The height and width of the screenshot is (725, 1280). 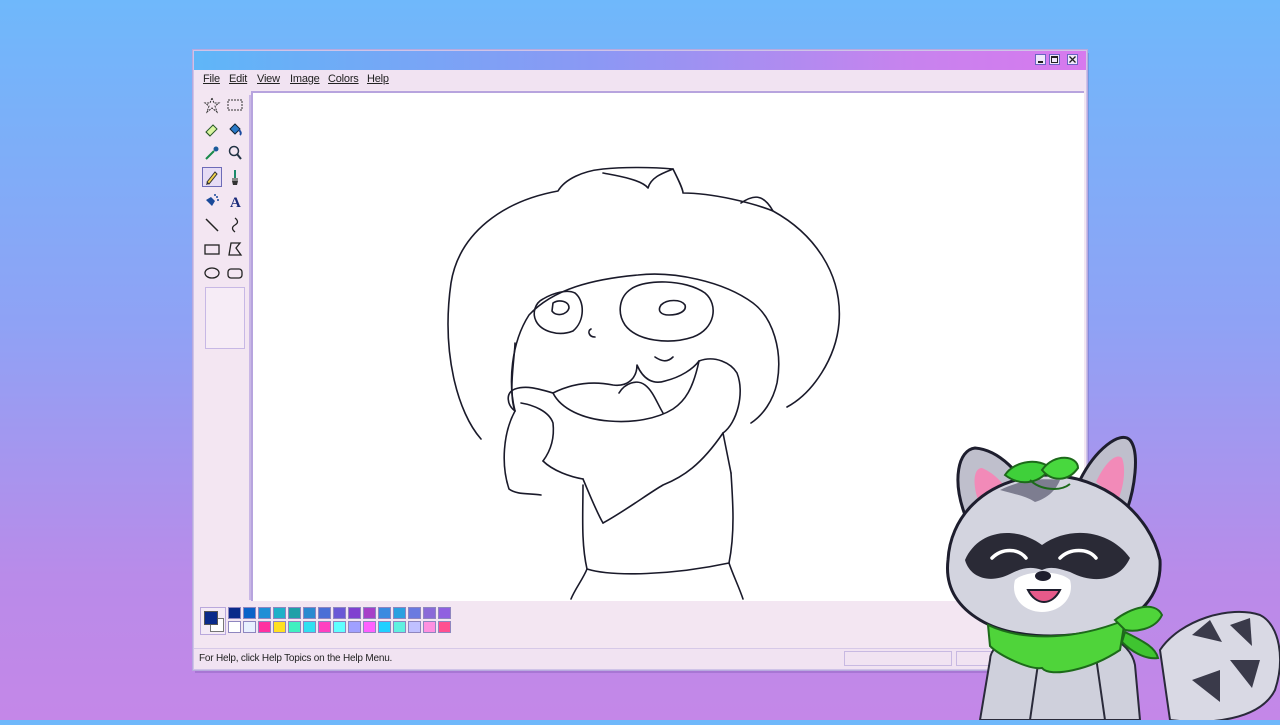 What do you see at coordinates (225, 318) in the screenshot?
I see `tool-options-box` at bounding box center [225, 318].